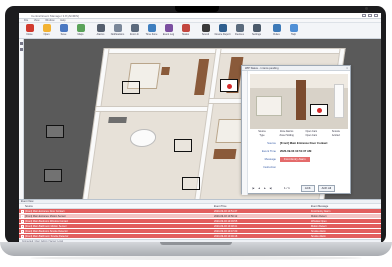 Image resolution: width=392 pixels, height=267 pixels. I want to click on toolbar-button-save: Save, so click(63, 31).